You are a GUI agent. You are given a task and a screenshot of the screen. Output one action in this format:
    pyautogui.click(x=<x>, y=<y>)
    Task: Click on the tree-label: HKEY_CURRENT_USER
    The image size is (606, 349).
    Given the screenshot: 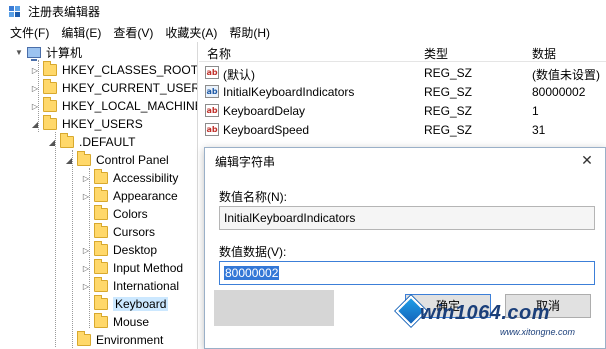 What is the action you would take?
    pyautogui.click(x=130, y=88)
    